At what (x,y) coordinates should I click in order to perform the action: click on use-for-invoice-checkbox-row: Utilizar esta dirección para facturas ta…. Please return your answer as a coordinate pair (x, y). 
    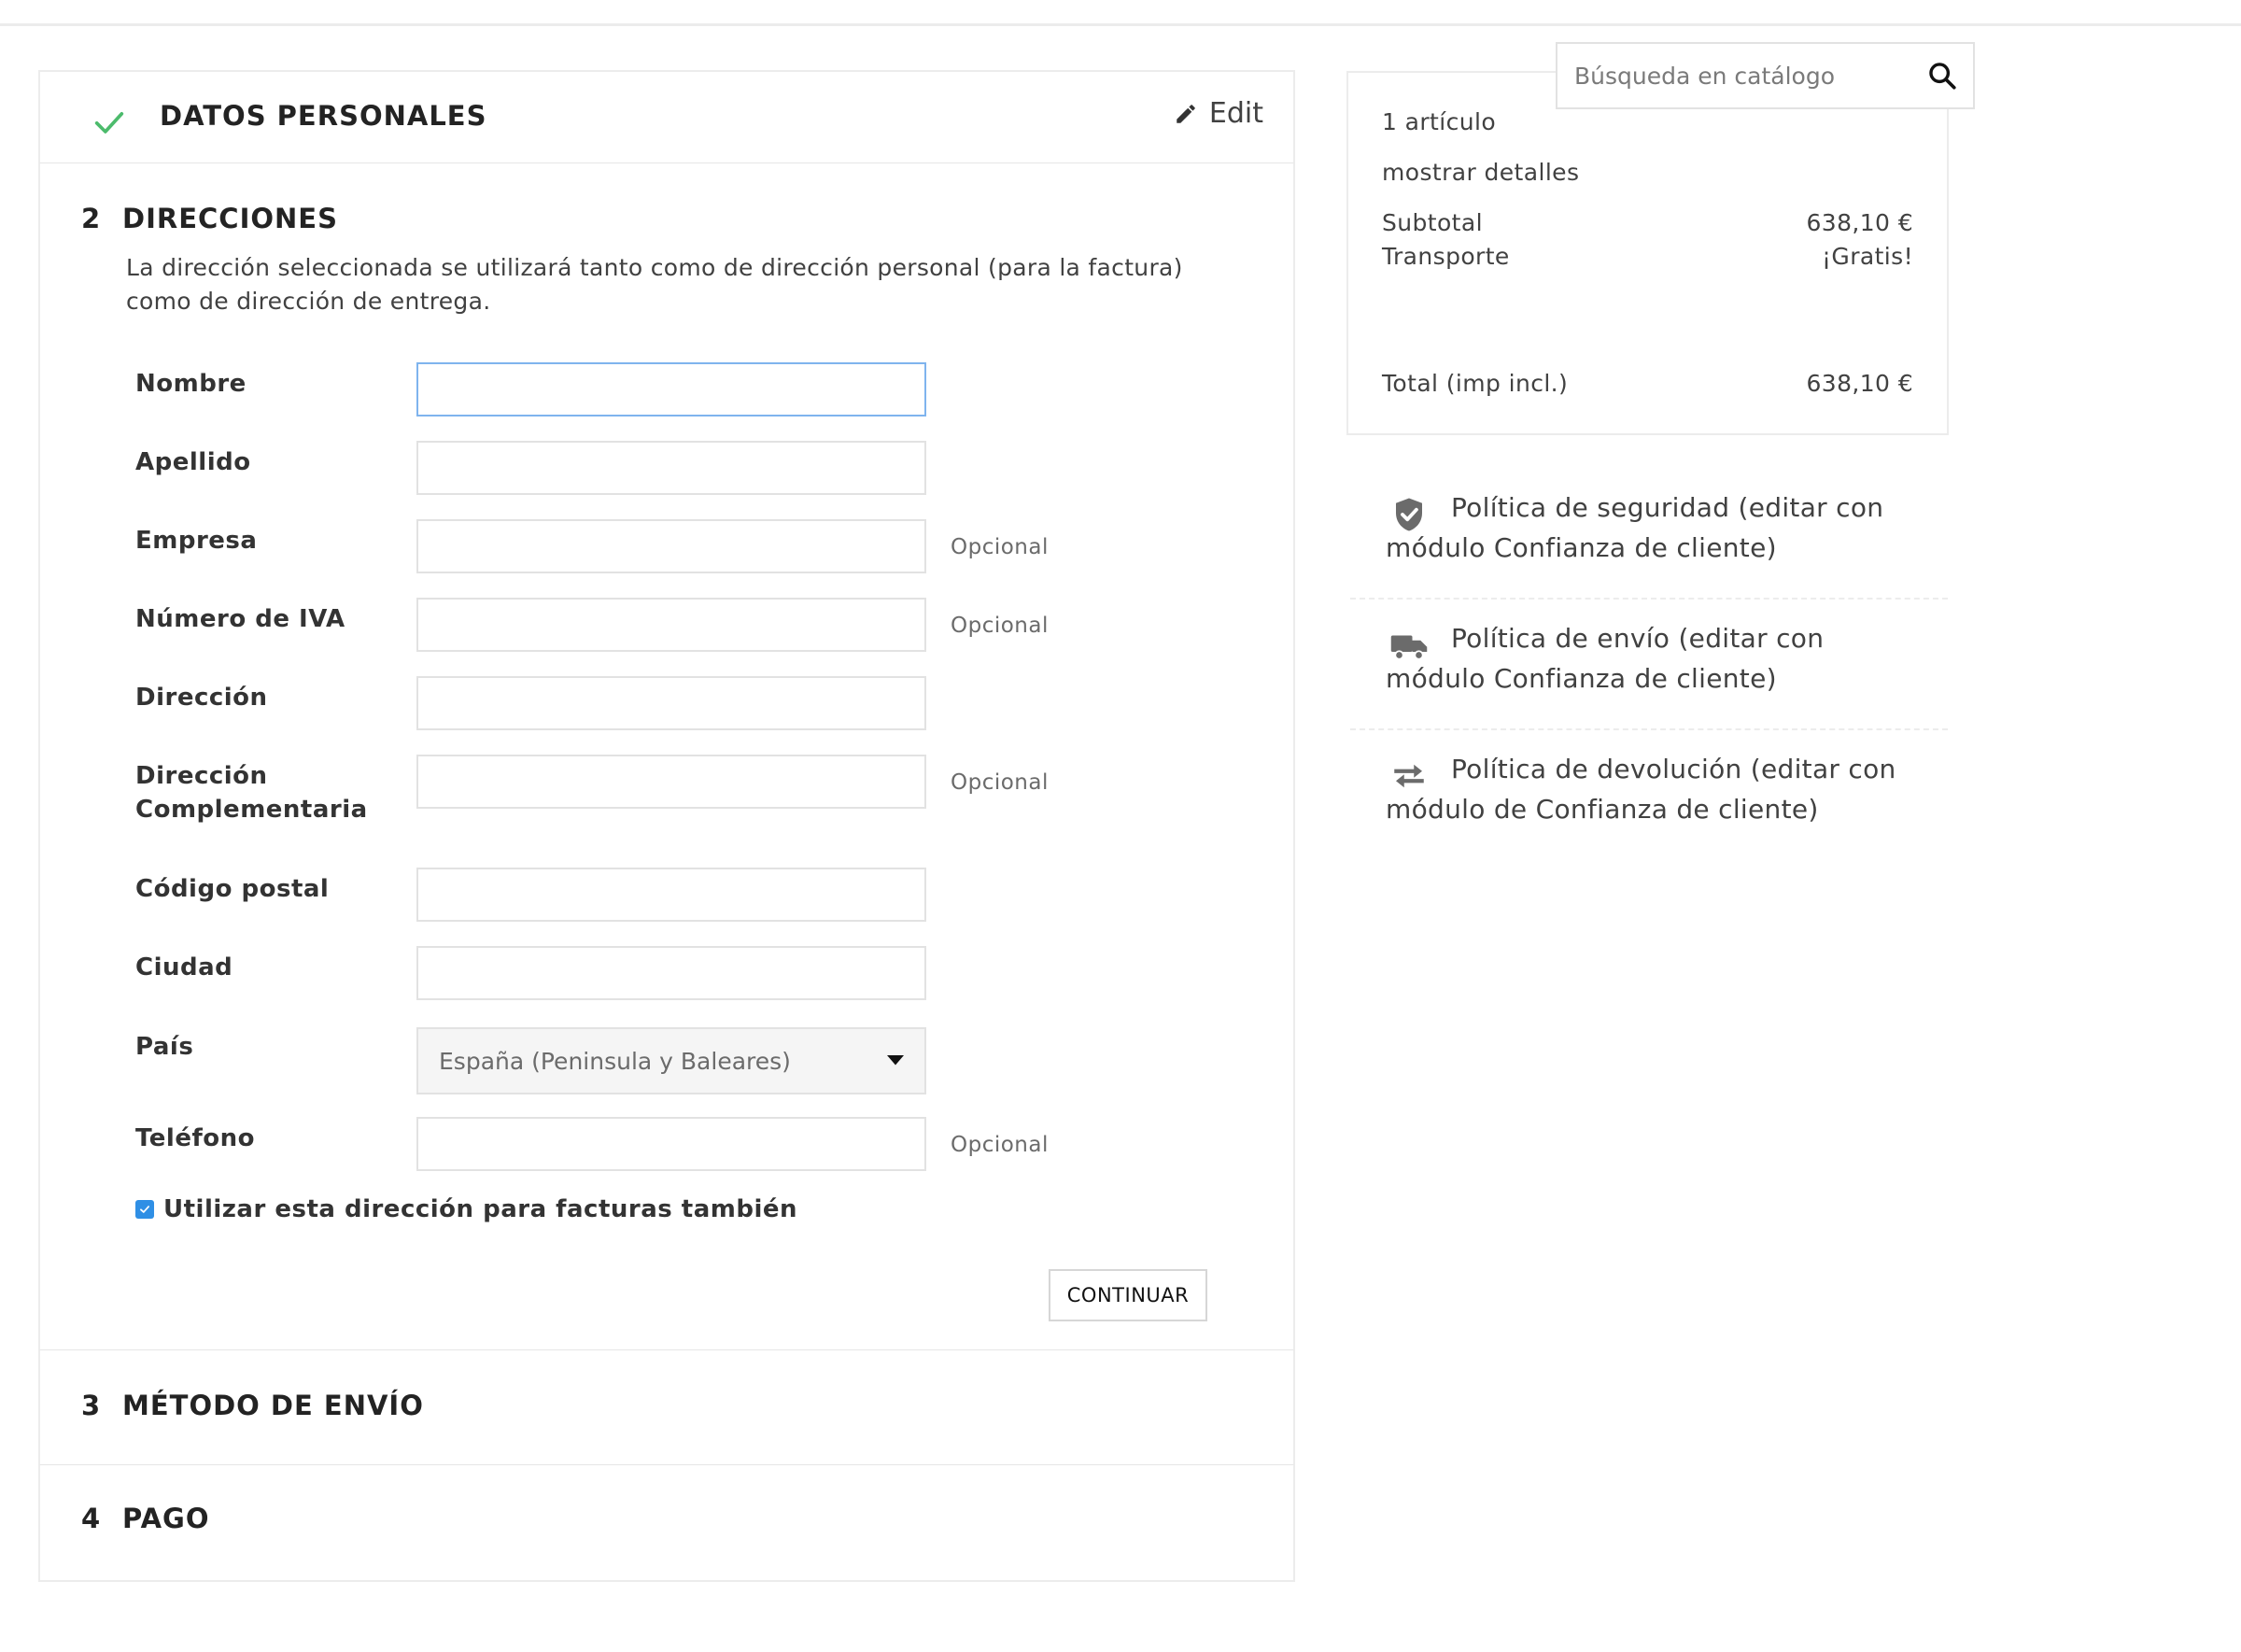
    Looking at the image, I should click on (466, 1209).